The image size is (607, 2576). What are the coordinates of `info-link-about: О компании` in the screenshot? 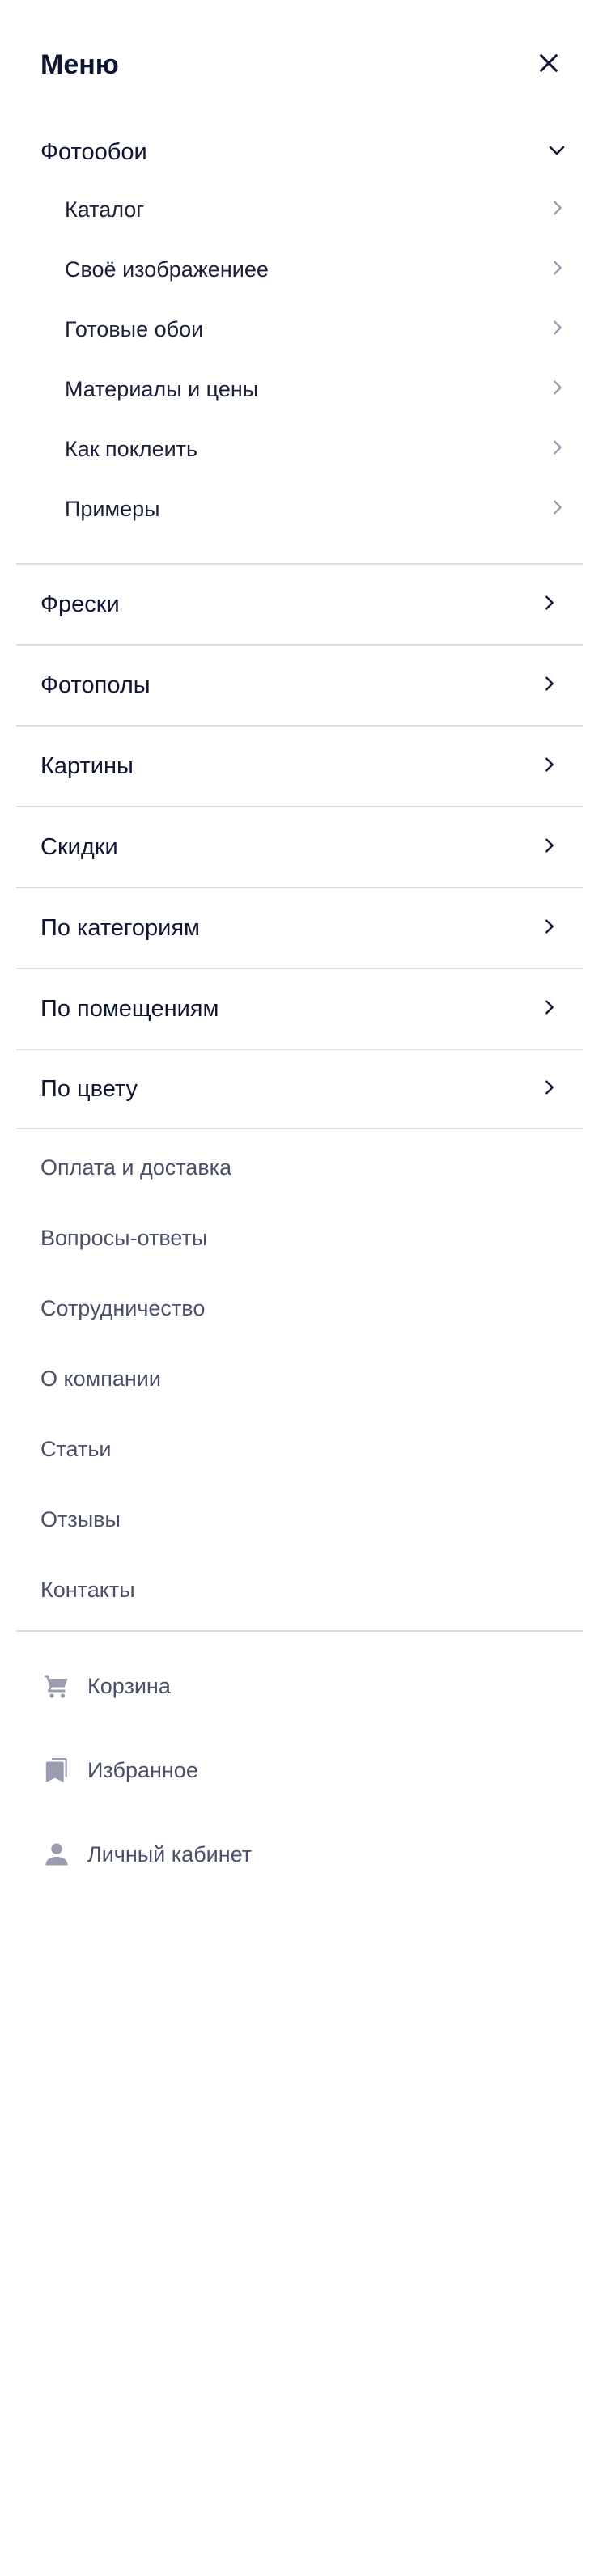 It's located at (303, 1379).